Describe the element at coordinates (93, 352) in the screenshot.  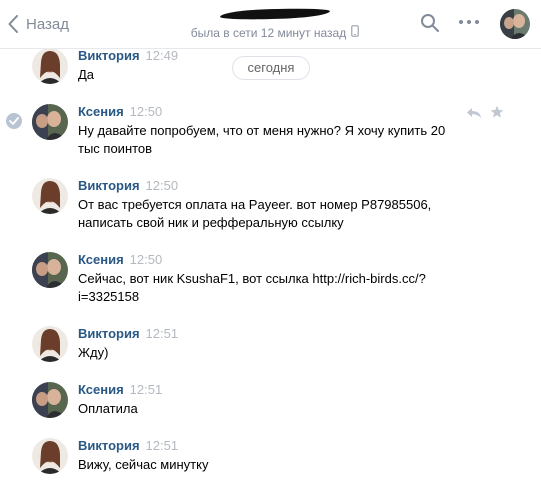
I see `message-text: Жду)` at that location.